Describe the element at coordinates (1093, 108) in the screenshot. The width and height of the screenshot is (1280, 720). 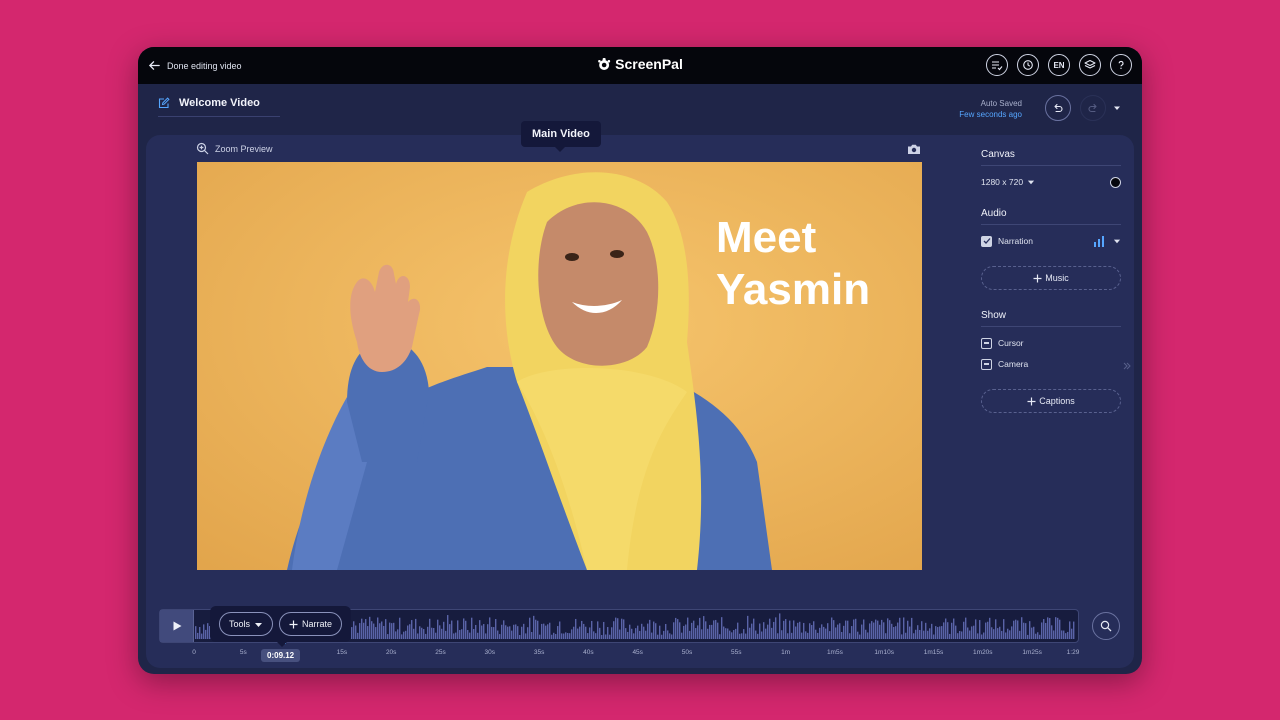
I see `redo-button` at that location.